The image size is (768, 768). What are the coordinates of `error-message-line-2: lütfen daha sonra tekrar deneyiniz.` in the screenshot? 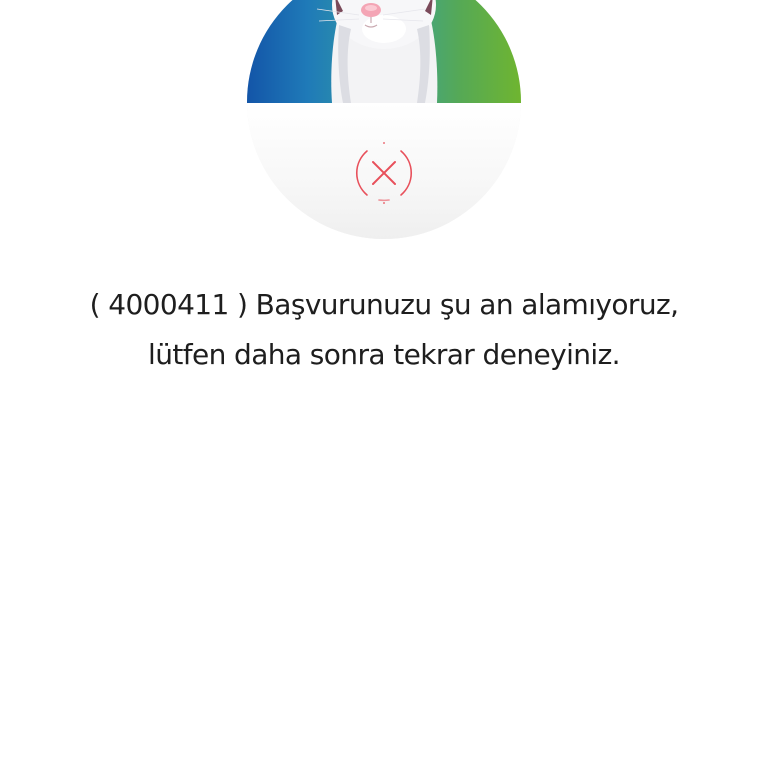 It's located at (384, 354).